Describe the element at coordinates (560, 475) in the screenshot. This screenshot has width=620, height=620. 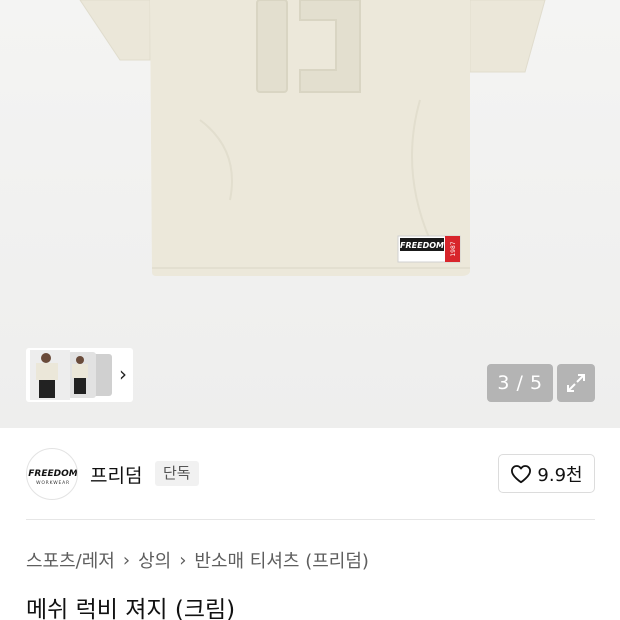
I see `like-count: 9.9천` at that location.